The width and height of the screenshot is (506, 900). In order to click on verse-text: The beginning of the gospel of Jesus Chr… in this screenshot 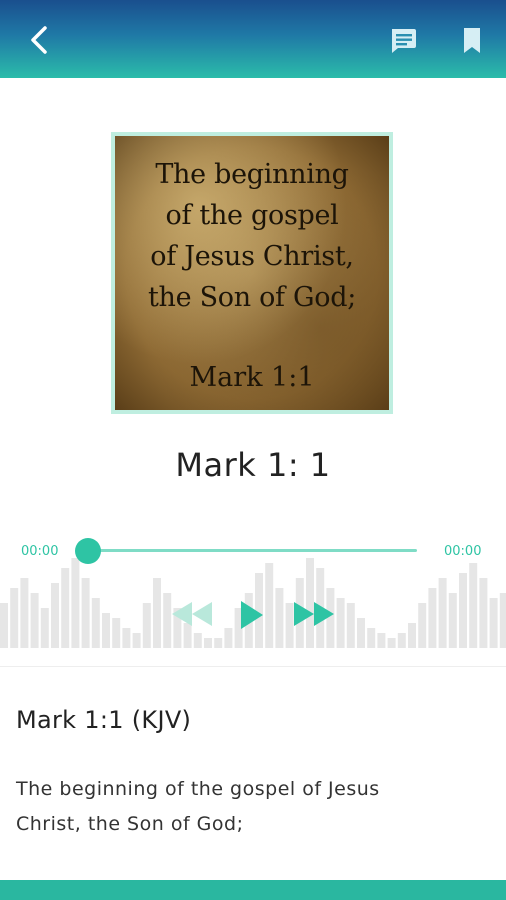, I will do `click(198, 806)`.